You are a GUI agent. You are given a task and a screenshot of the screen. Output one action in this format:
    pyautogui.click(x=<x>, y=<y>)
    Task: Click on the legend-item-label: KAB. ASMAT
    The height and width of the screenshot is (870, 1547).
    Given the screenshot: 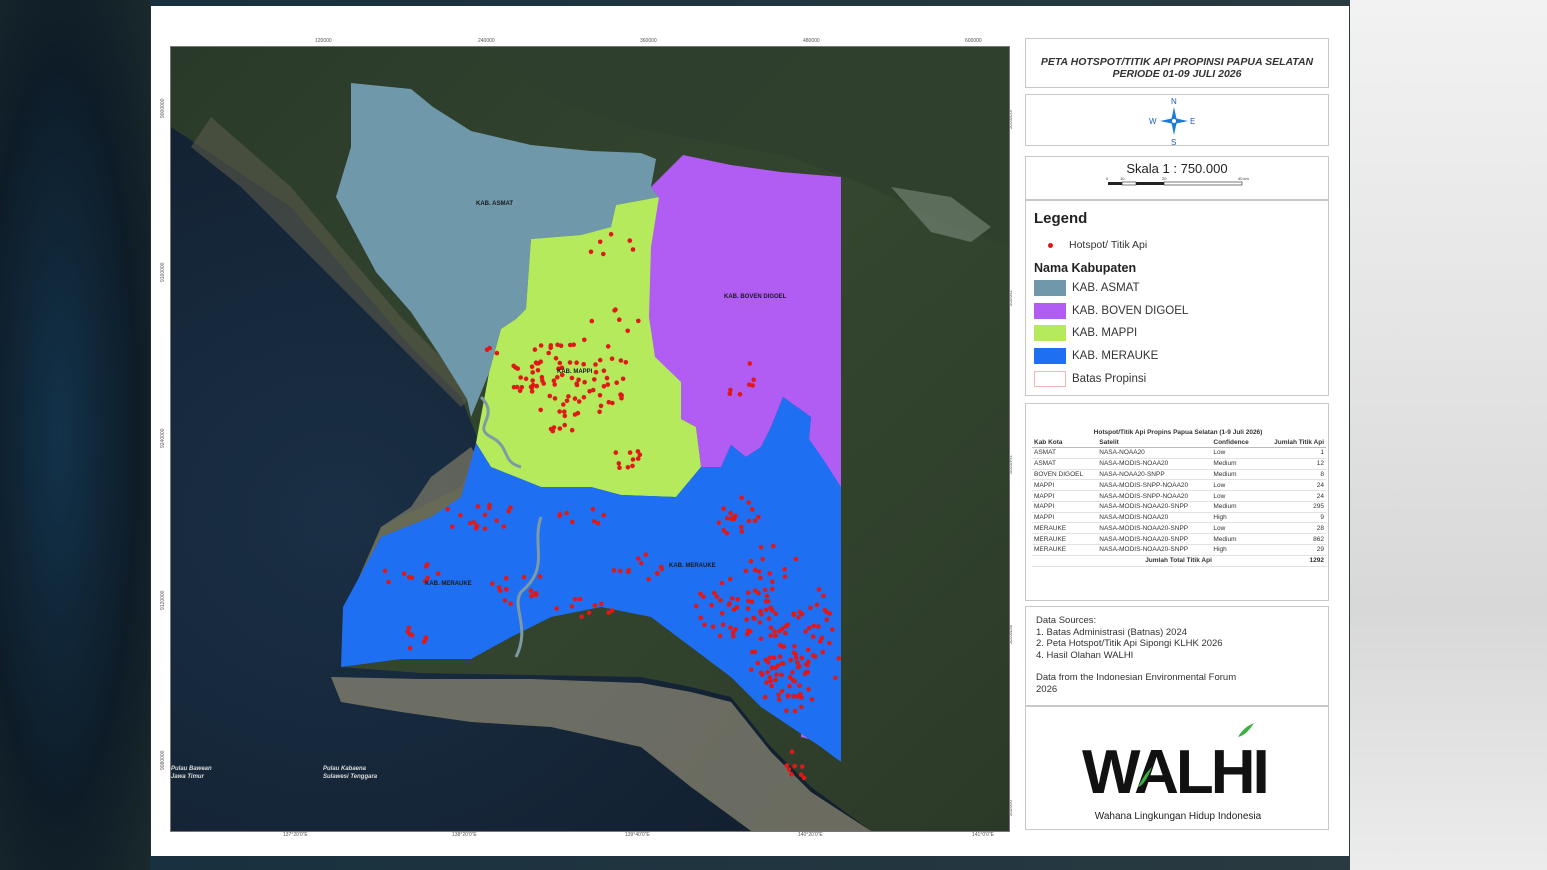 What is the action you would take?
    pyautogui.click(x=1106, y=288)
    